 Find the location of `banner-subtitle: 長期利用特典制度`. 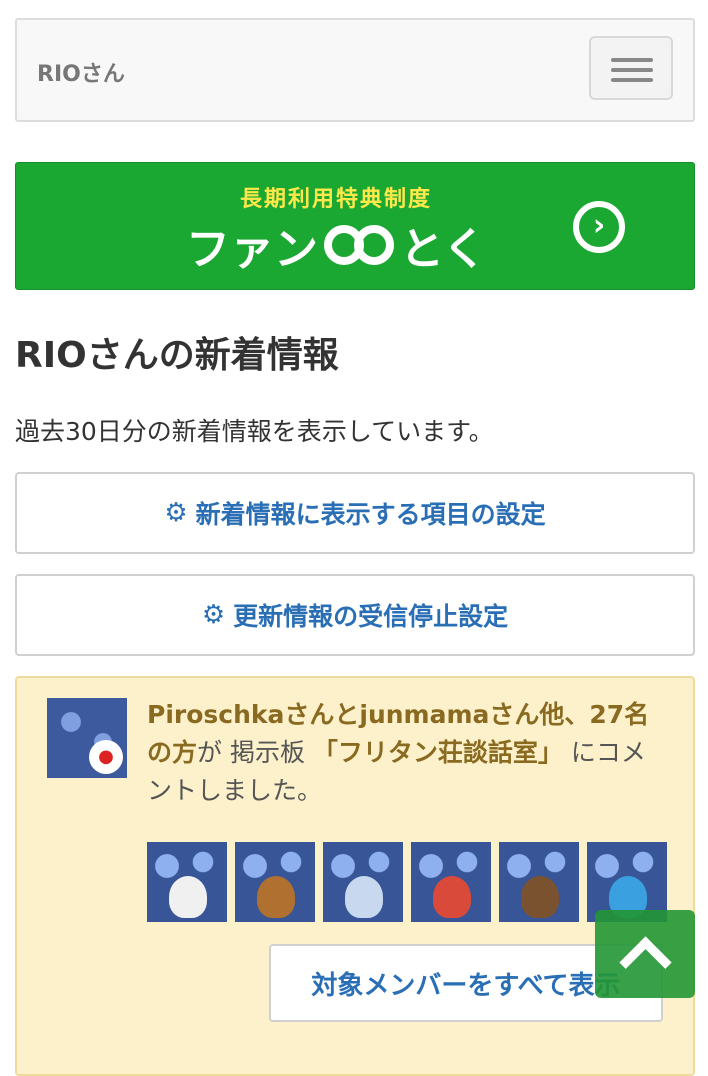

banner-subtitle: 長期利用特典制度 is located at coordinates (335, 199).